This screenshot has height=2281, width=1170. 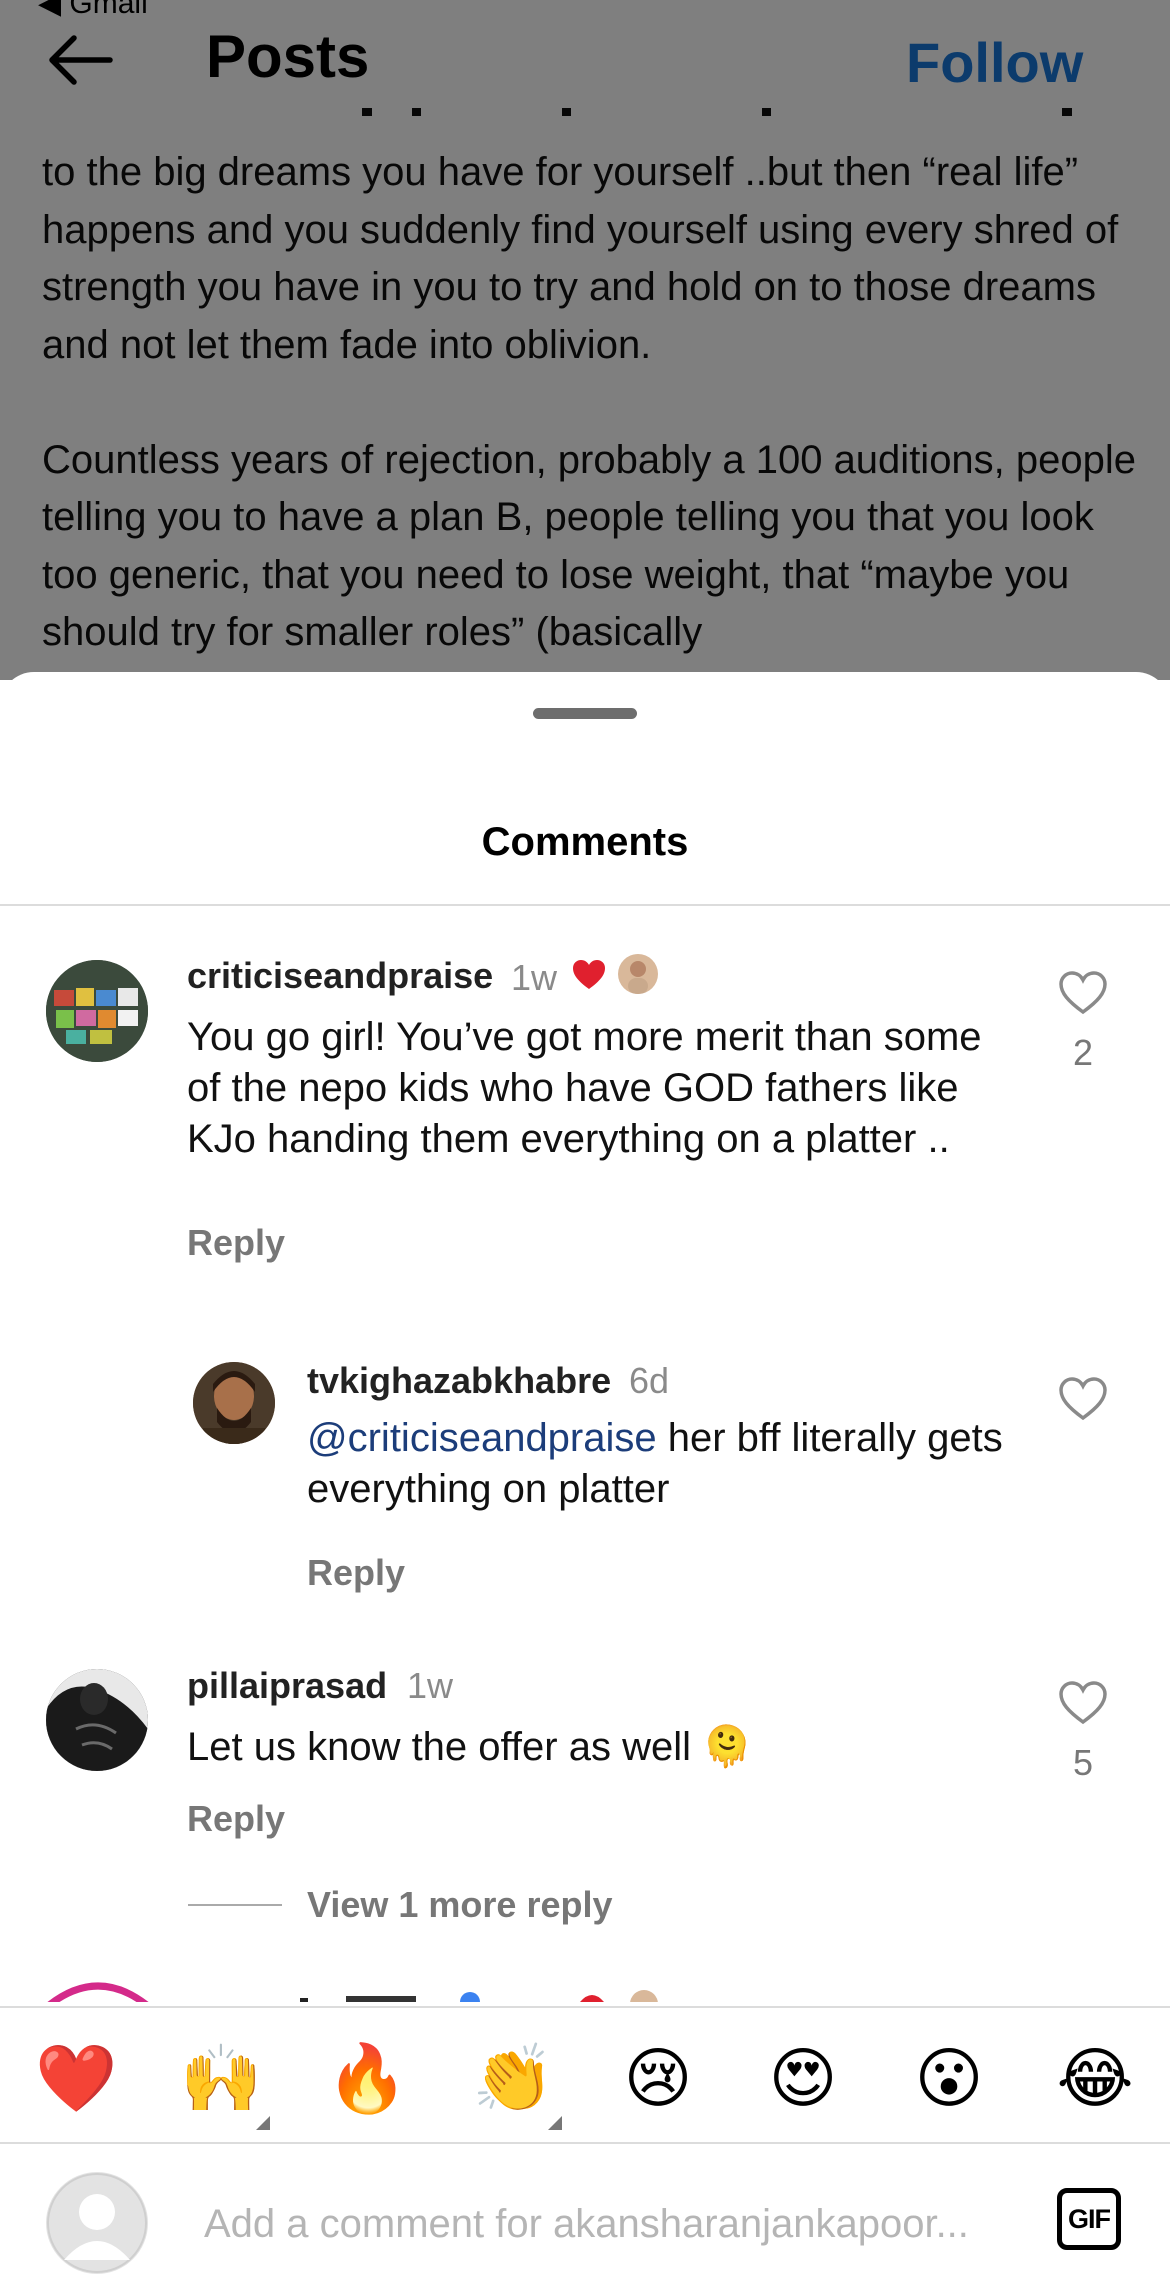 I want to click on creator-liked-heart-icon, so click(x=589, y=974).